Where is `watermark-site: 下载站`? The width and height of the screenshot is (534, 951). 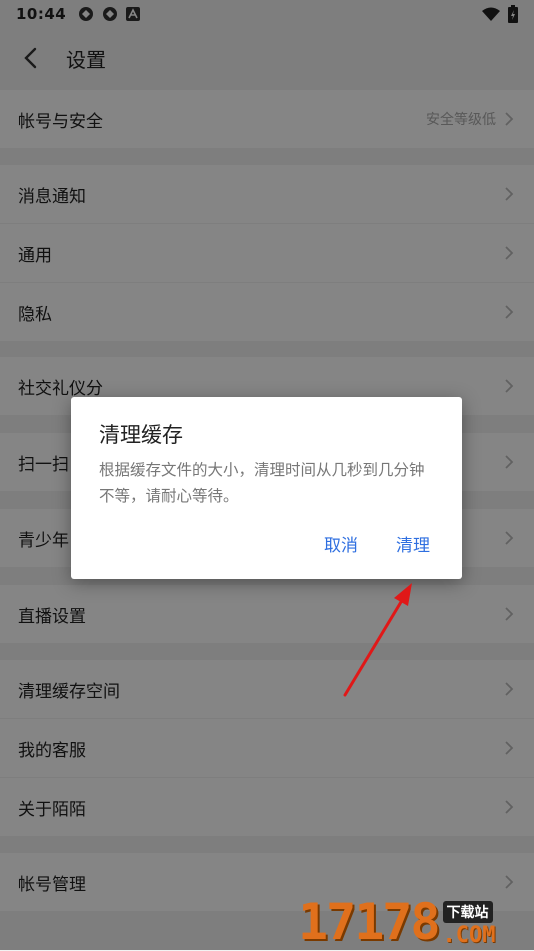
watermark-site: 下载站 is located at coordinates (467, 912).